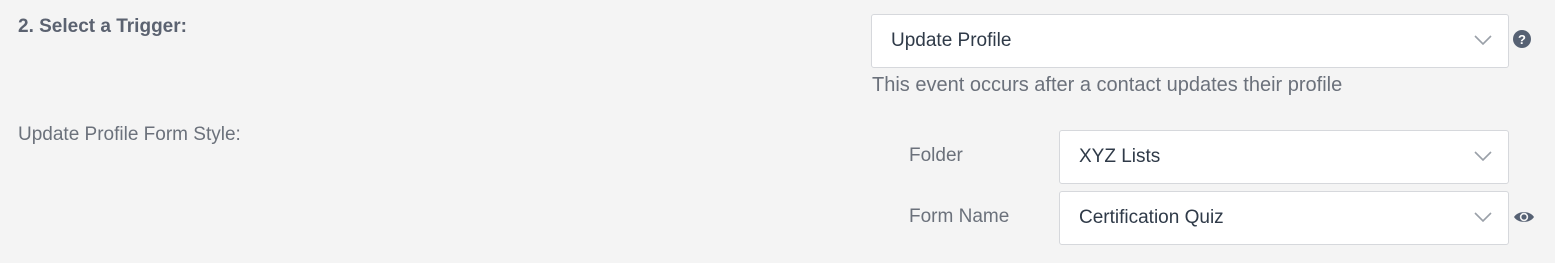 The image size is (1555, 263). I want to click on folder-select-value: XYZ Lists, so click(1120, 156).